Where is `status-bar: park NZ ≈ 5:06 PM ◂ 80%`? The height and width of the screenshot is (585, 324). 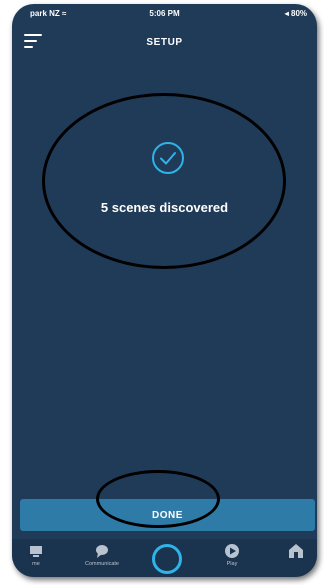 status-bar: park NZ ≈ 5:06 PM ◂ 80% is located at coordinates (164, 12).